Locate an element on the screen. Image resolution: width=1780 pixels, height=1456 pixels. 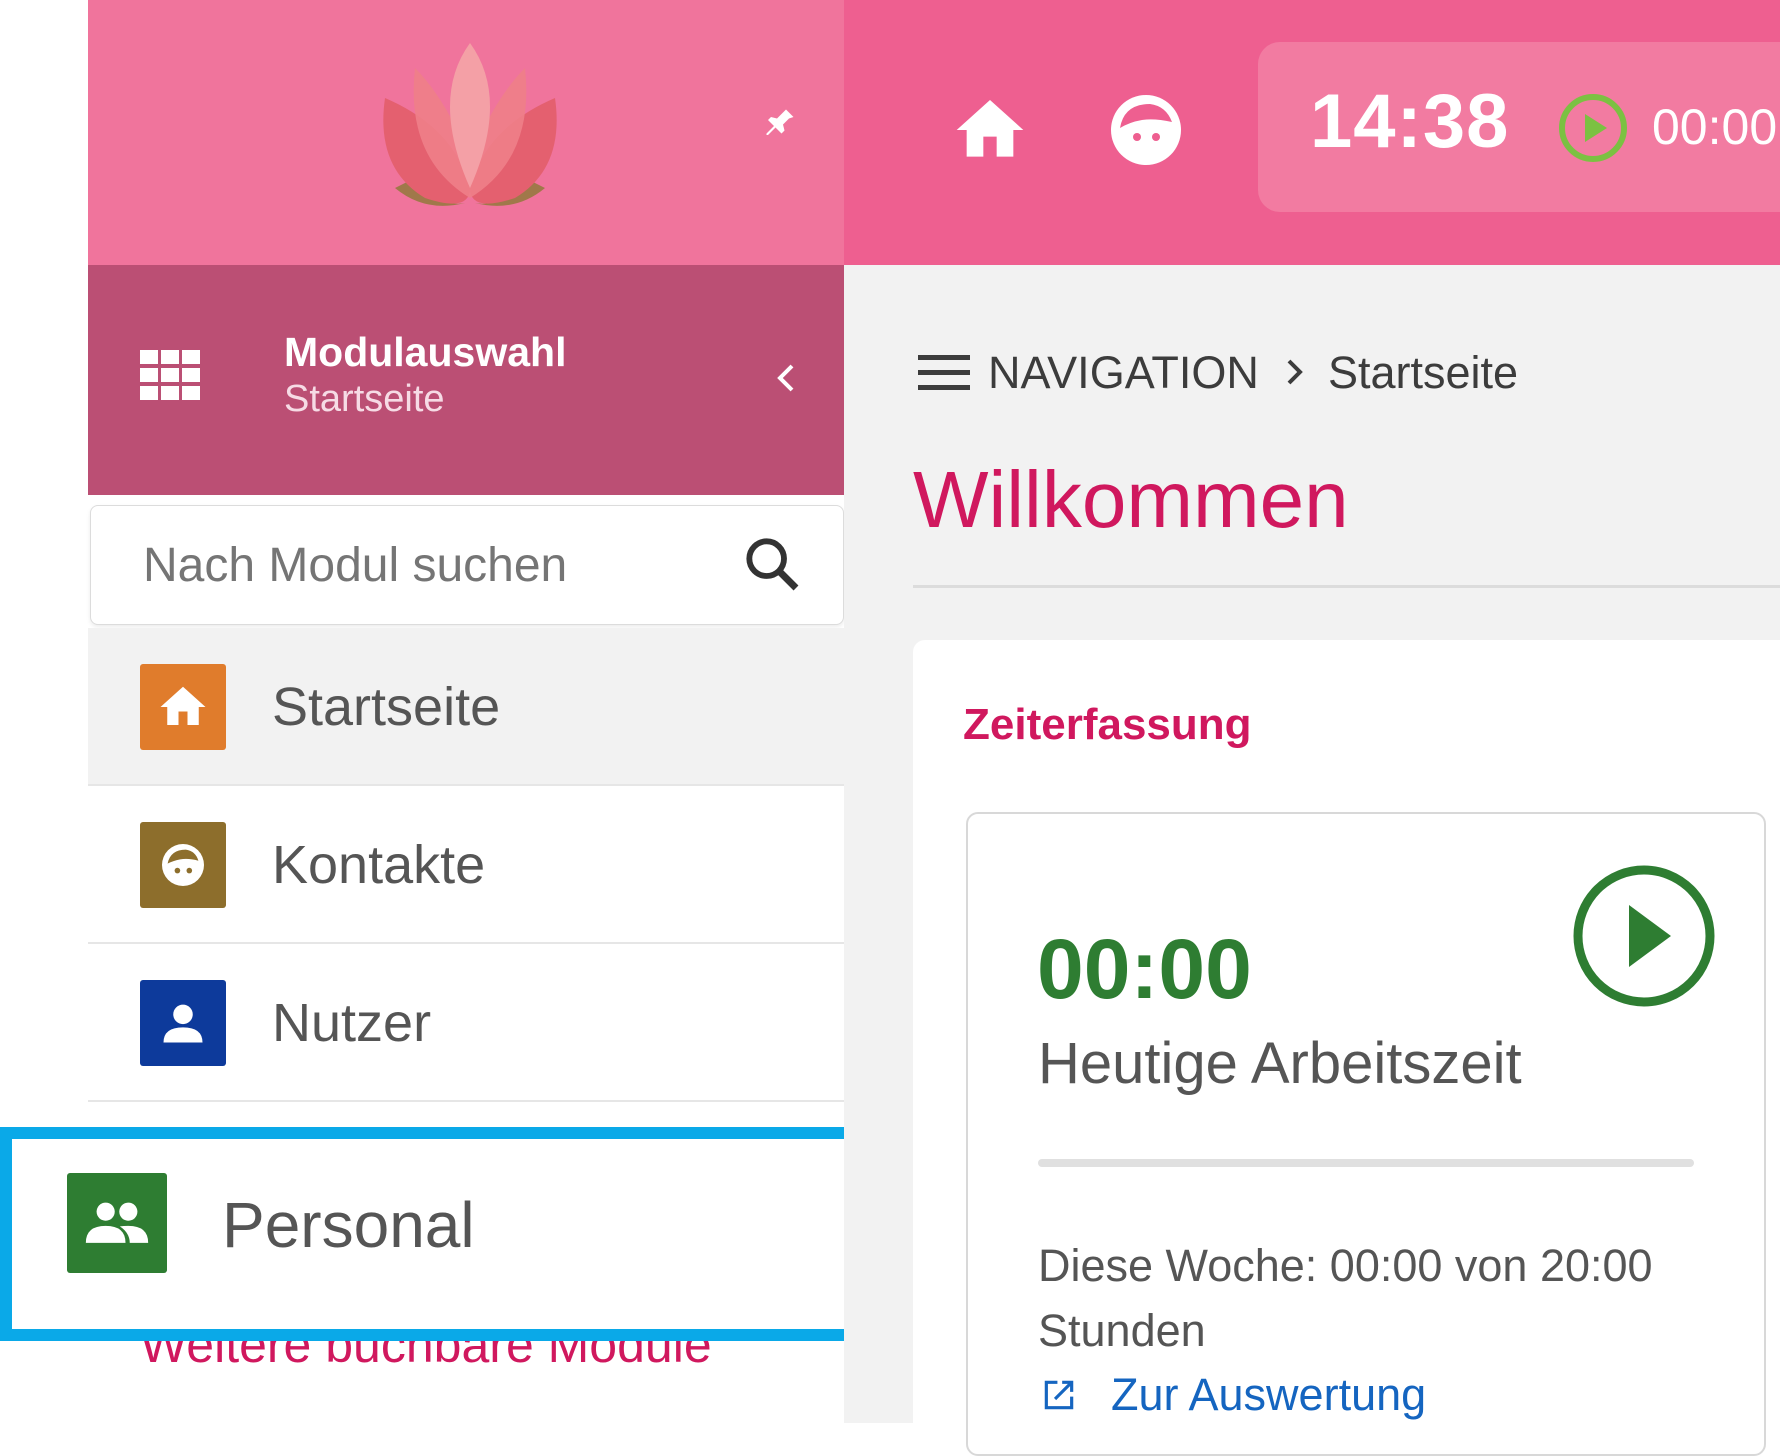
work-time-value: 00:00 is located at coordinates (1144, 969).